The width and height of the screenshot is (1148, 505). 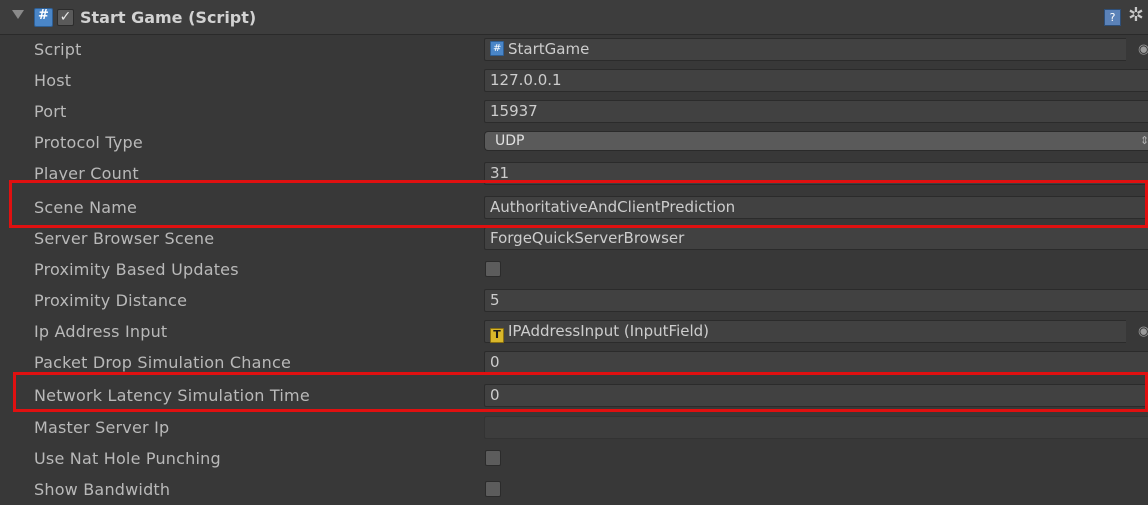 I want to click on scene-name-highlight-box, so click(x=578, y=204).